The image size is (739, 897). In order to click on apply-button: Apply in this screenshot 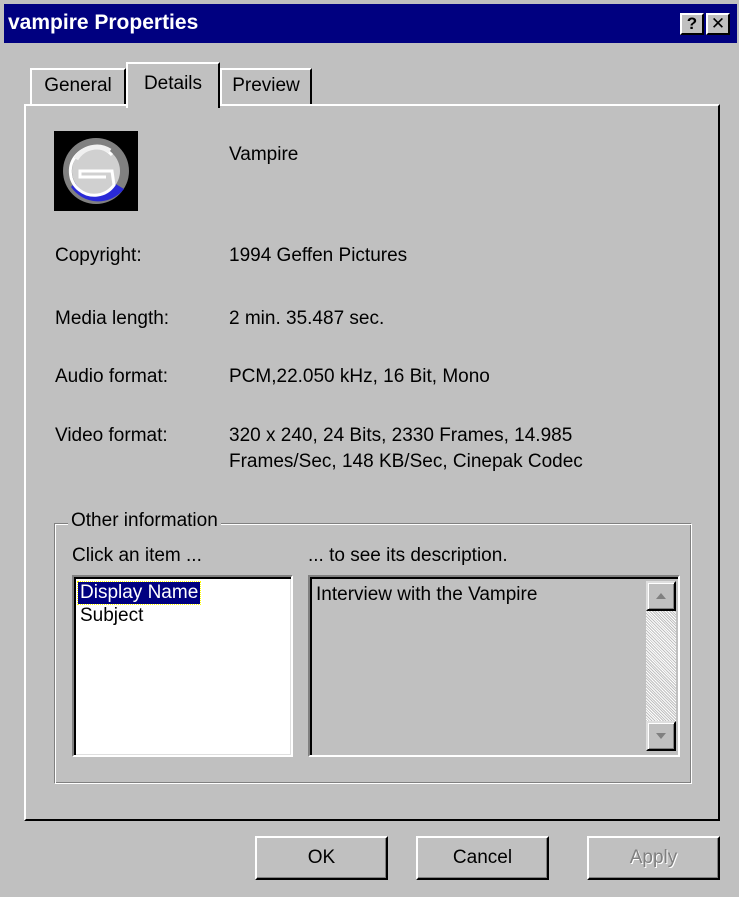, I will do `click(653, 858)`.